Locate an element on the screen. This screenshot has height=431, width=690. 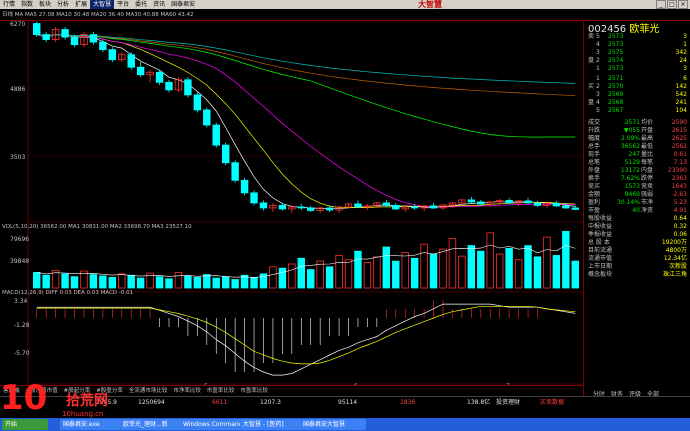
menu-item-2: 板块 is located at coordinates (45, 4).